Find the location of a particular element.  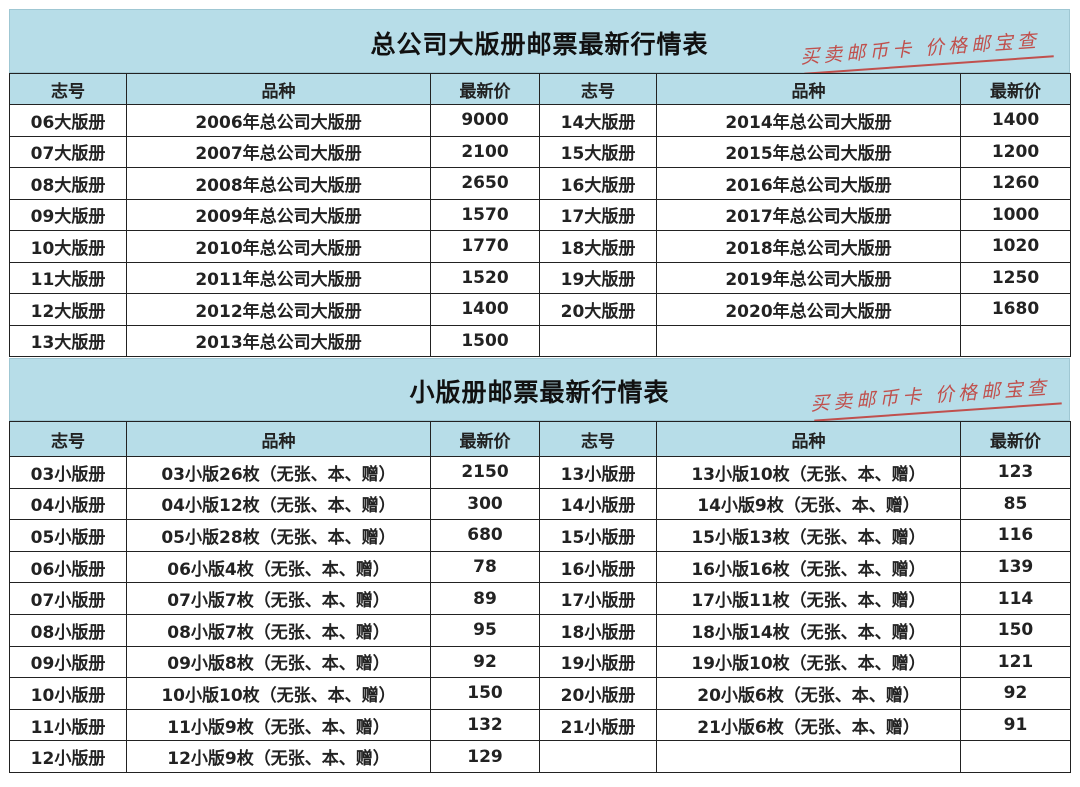

cell-price: 91 is located at coordinates (1015, 725).